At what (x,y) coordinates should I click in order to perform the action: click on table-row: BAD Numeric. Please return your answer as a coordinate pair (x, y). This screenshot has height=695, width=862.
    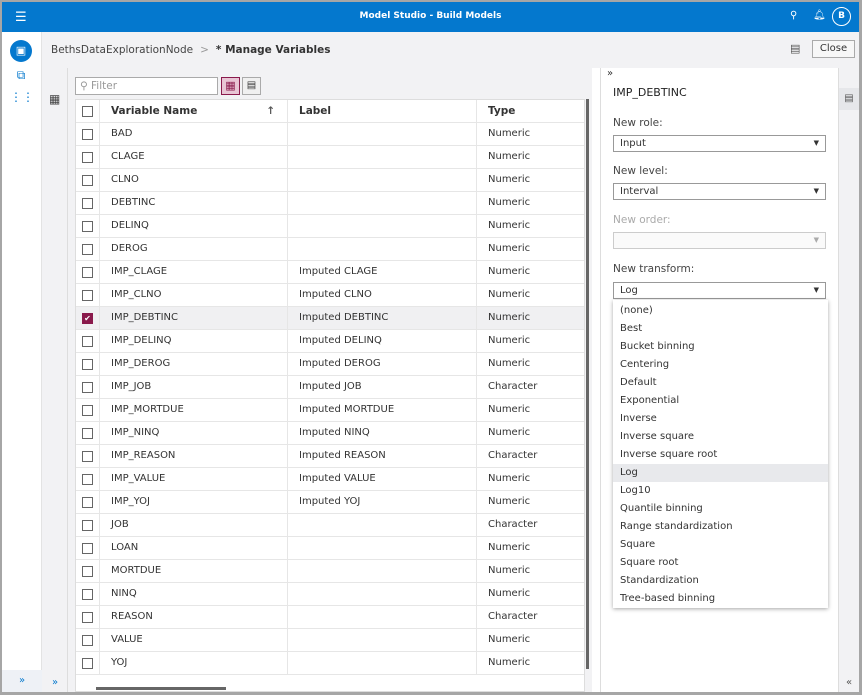
    Looking at the image, I should click on (330, 134).